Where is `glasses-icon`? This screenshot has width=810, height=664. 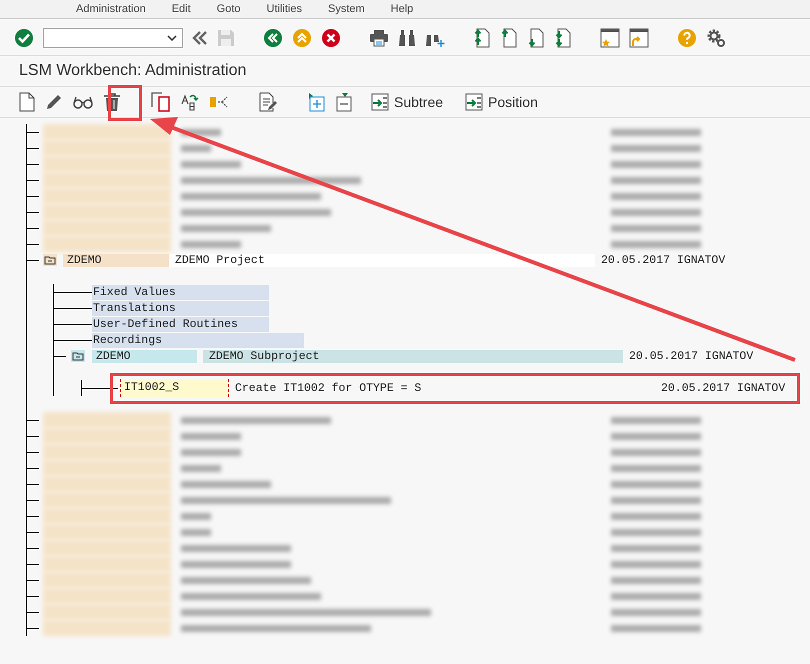 glasses-icon is located at coordinates (83, 102).